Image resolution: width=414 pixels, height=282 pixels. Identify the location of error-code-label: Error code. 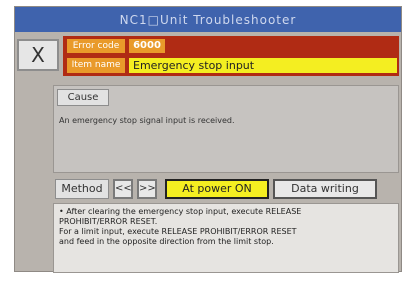
(96, 46).